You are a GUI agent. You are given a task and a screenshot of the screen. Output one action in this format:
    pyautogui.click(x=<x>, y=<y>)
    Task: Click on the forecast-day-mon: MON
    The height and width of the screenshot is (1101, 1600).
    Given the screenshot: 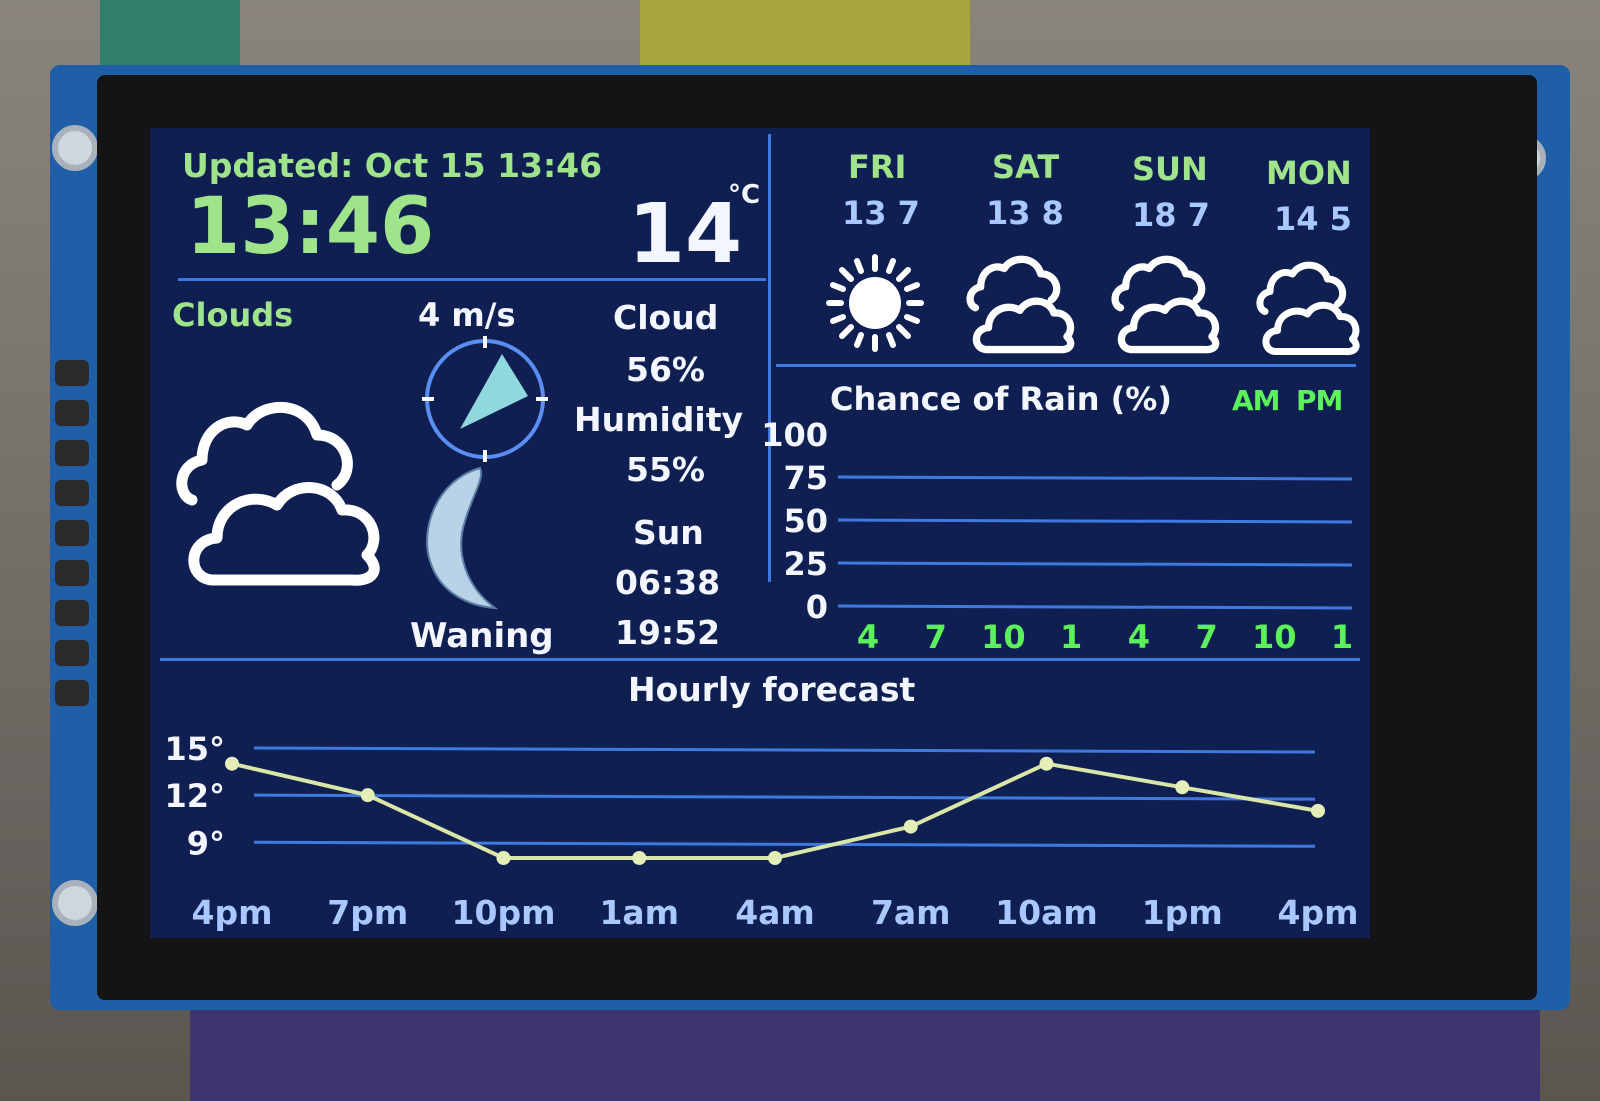 What is the action you would take?
    pyautogui.click(x=1309, y=173)
    